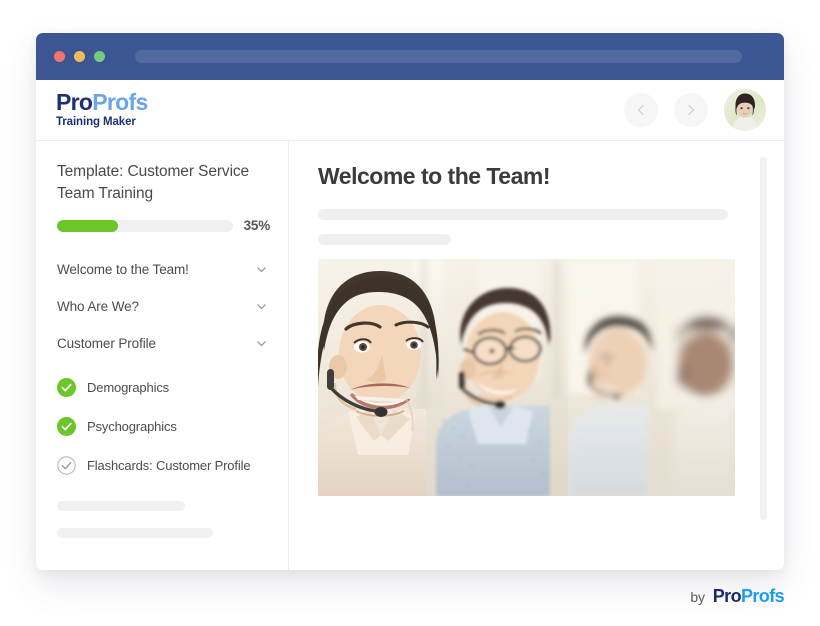  I want to click on footer-logo-pro-text: Pro, so click(727, 596).